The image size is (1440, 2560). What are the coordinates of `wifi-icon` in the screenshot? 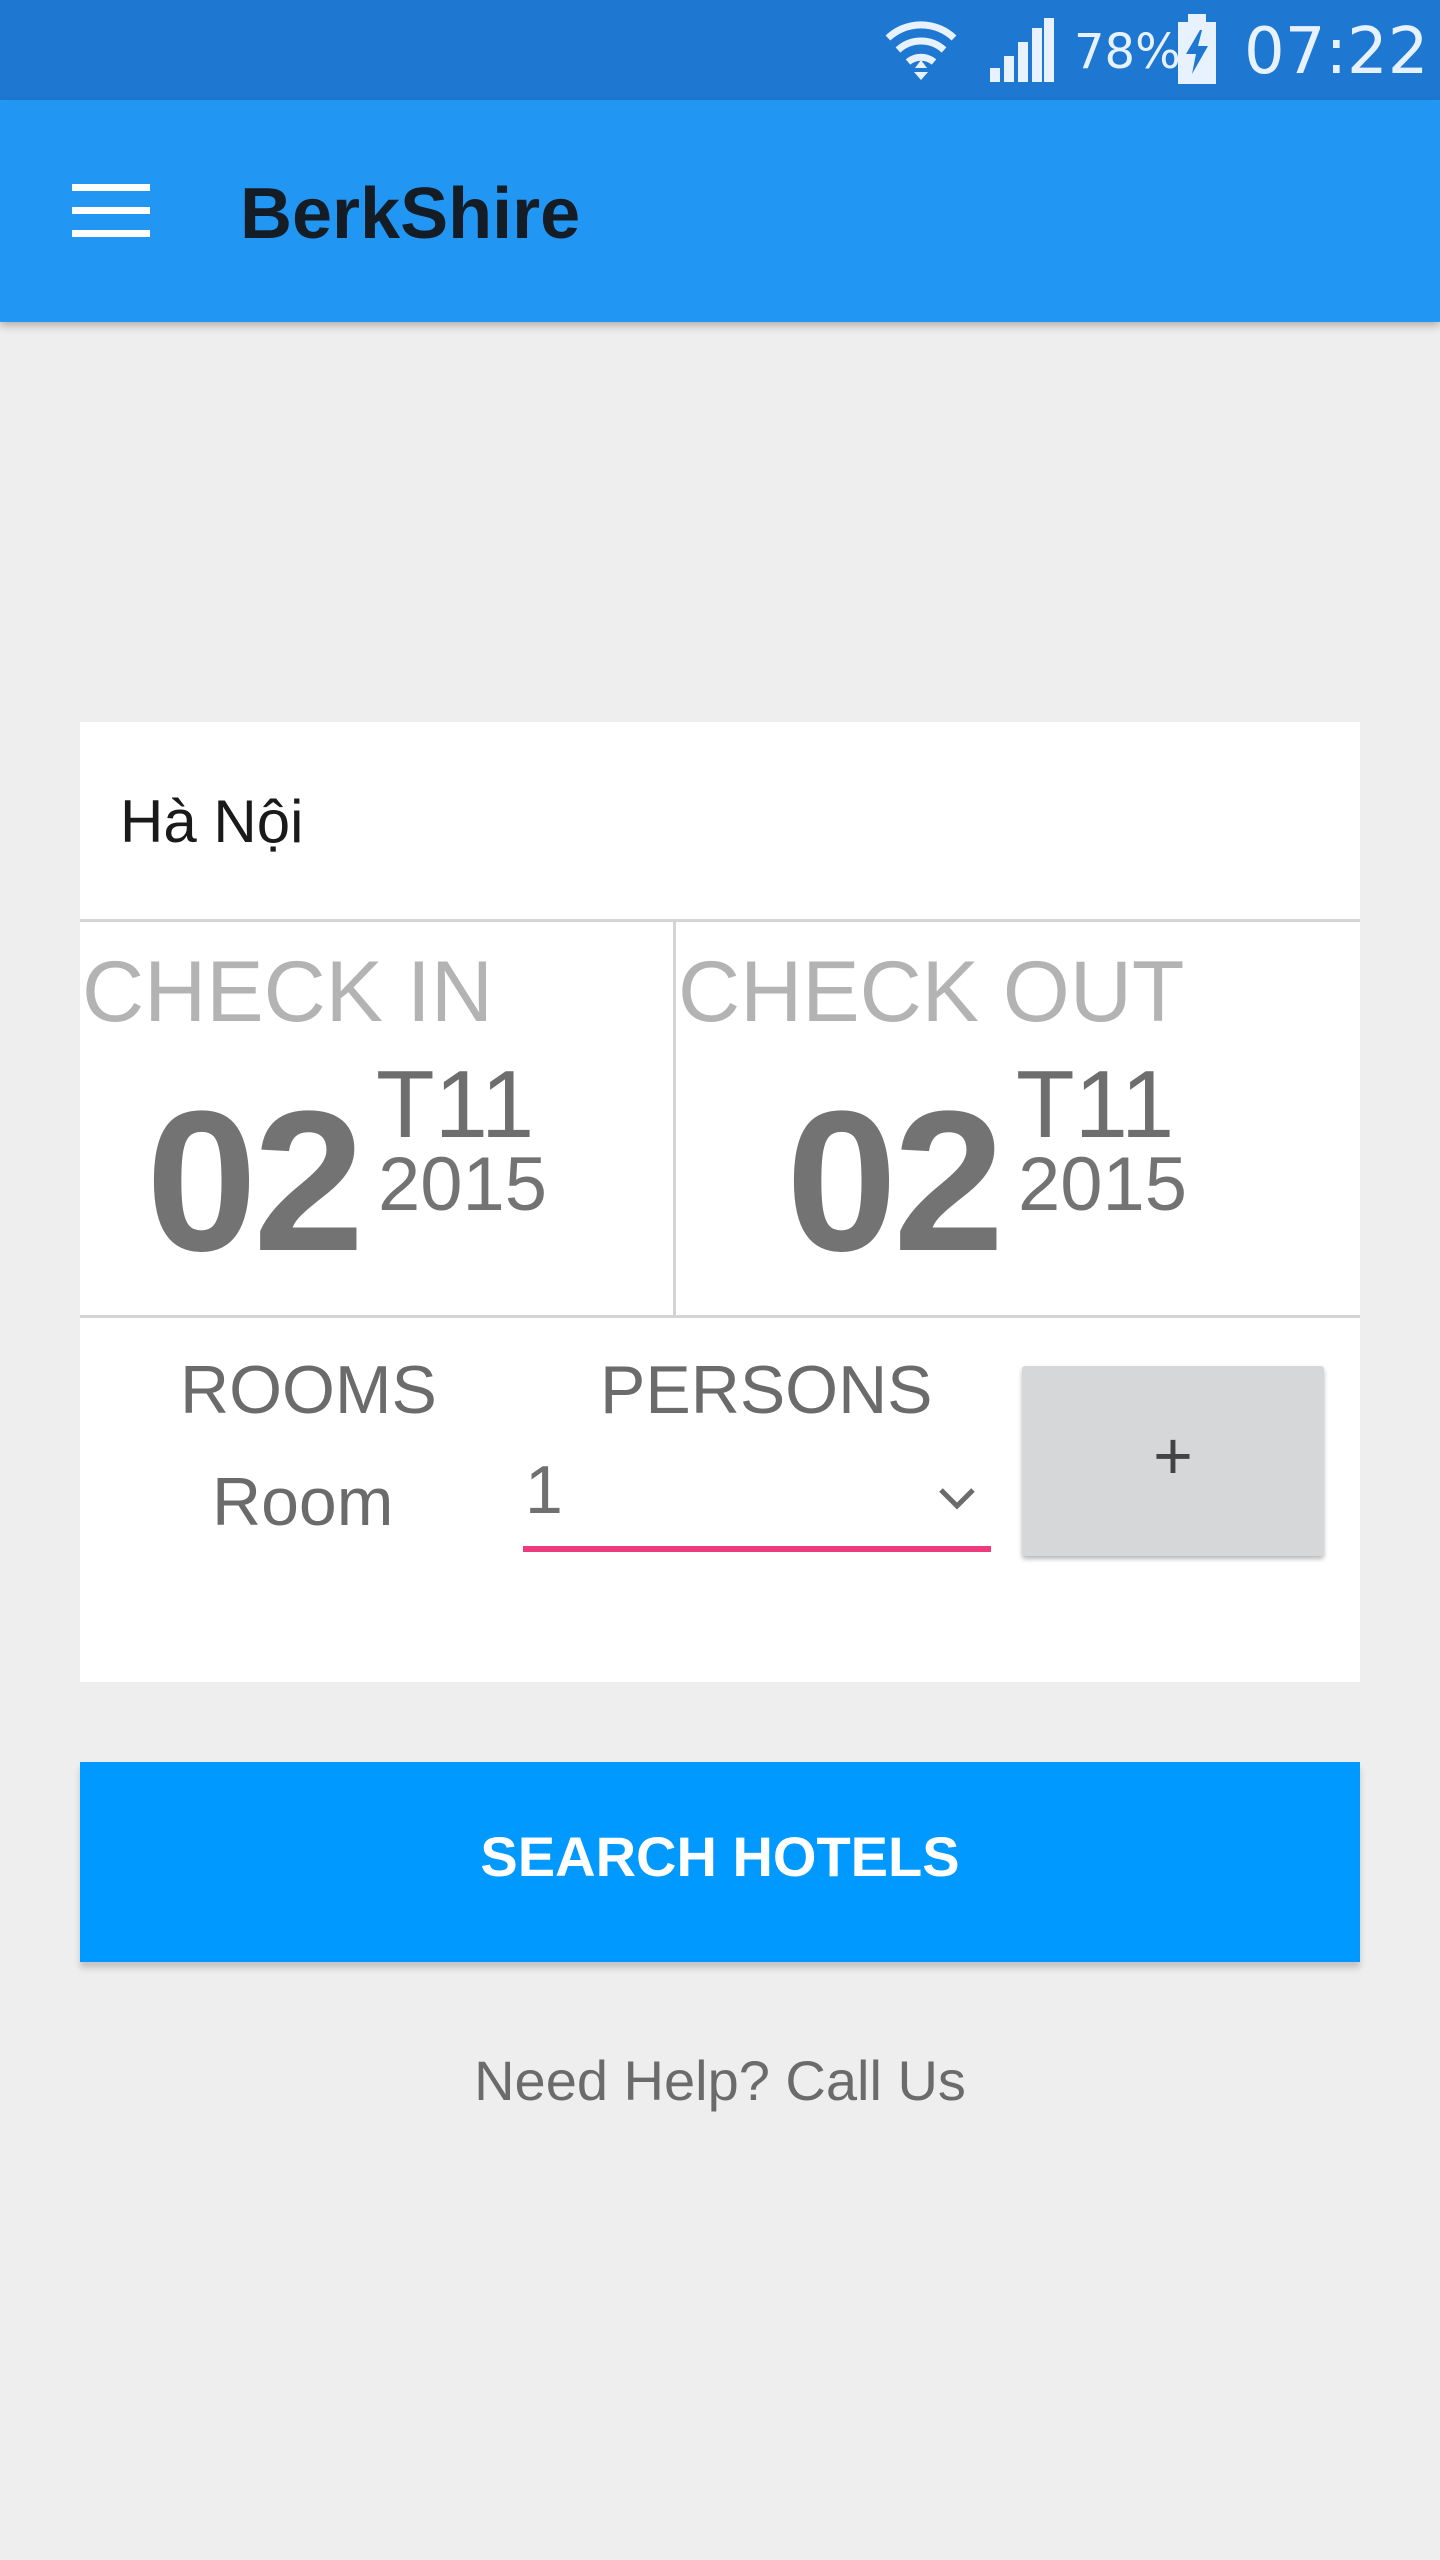 It's located at (921, 50).